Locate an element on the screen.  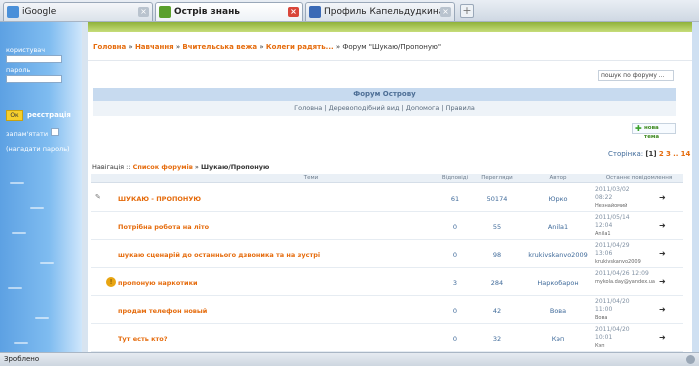
last-post-author: Незнайомий is located at coordinates (612, 206).